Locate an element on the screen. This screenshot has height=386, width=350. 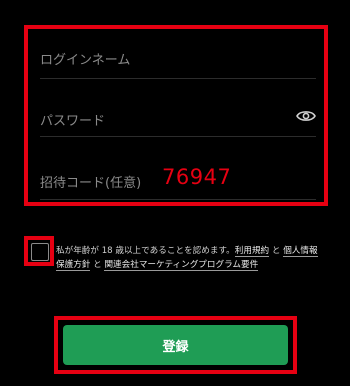
invite-code-field: 招待コード(任意) 76947 is located at coordinates (178, 180).